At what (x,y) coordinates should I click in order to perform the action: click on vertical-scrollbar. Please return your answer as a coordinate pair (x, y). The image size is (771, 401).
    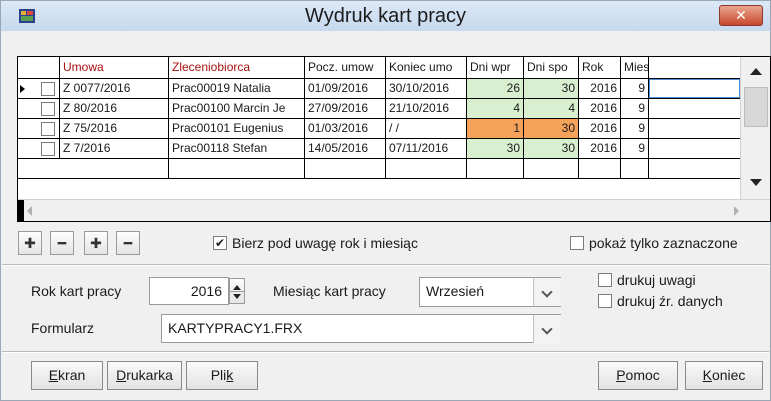
    Looking at the image, I should click on (755, 128).